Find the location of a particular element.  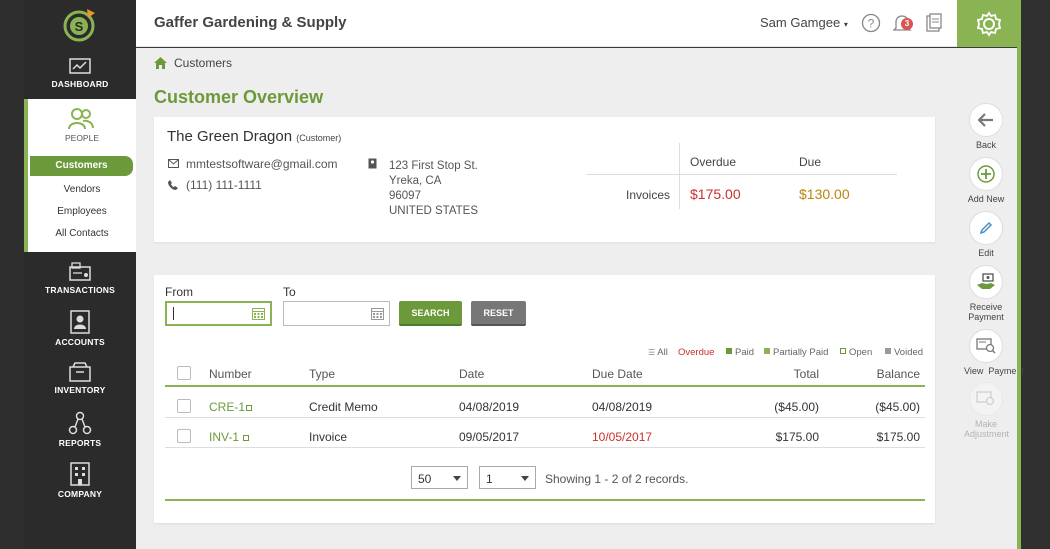

col-date: Date is located at coordinates (471, 374).